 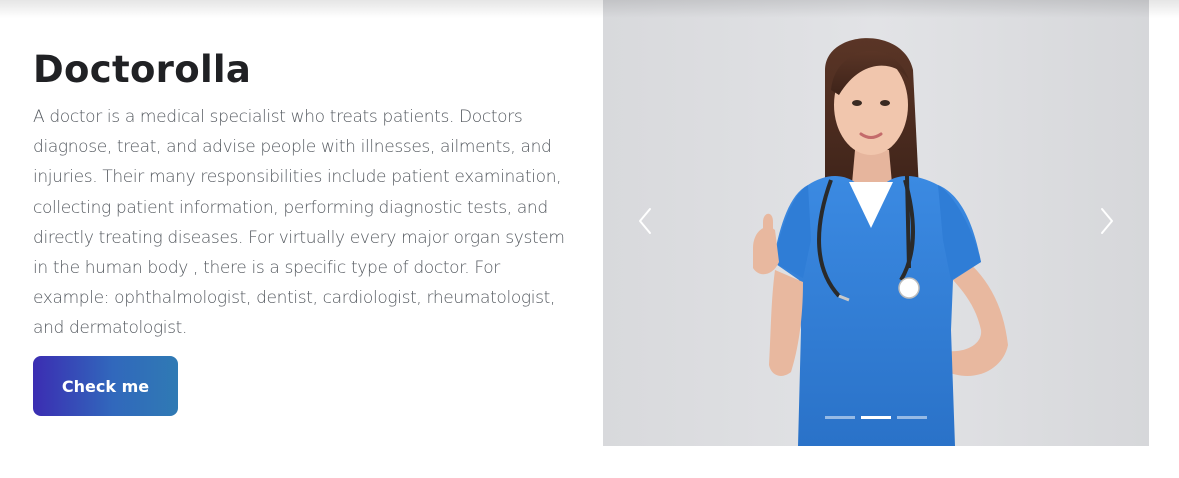 What do you see at coordinates (105, 386) in the screenshot?
I see `check-me-button: Check me` at bounding box center [105, 386].